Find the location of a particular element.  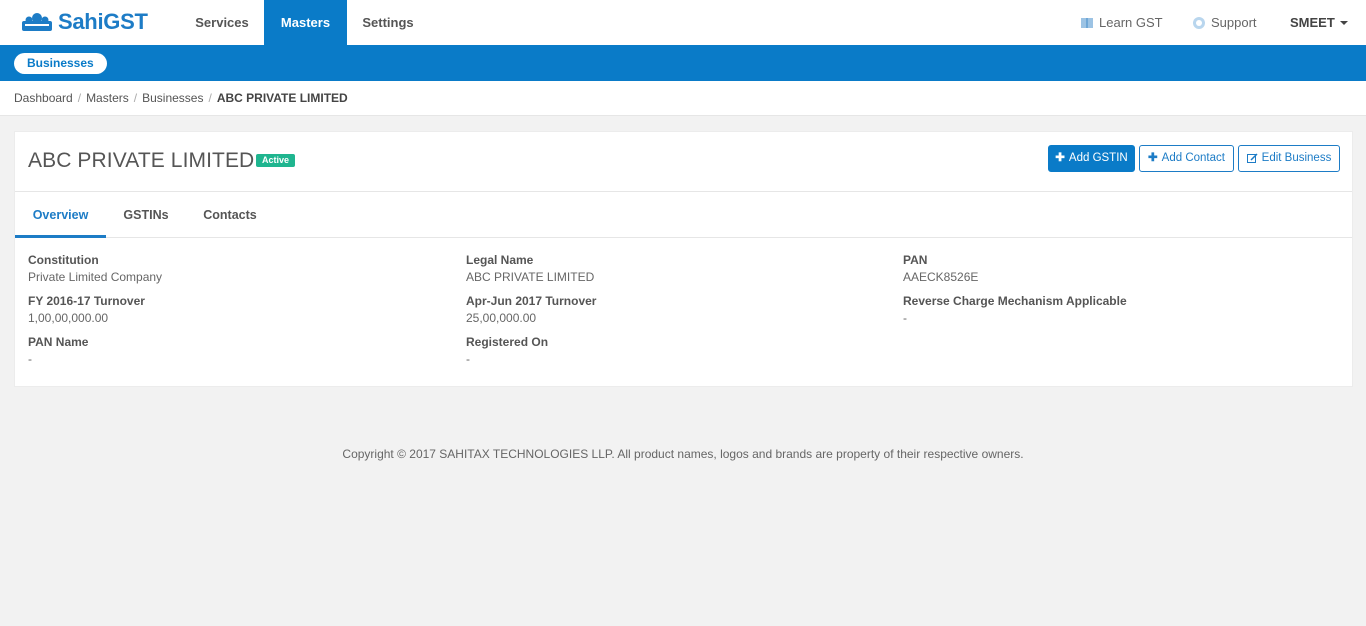

businesses-pill: Businesses is located at coordinates (60, 63).